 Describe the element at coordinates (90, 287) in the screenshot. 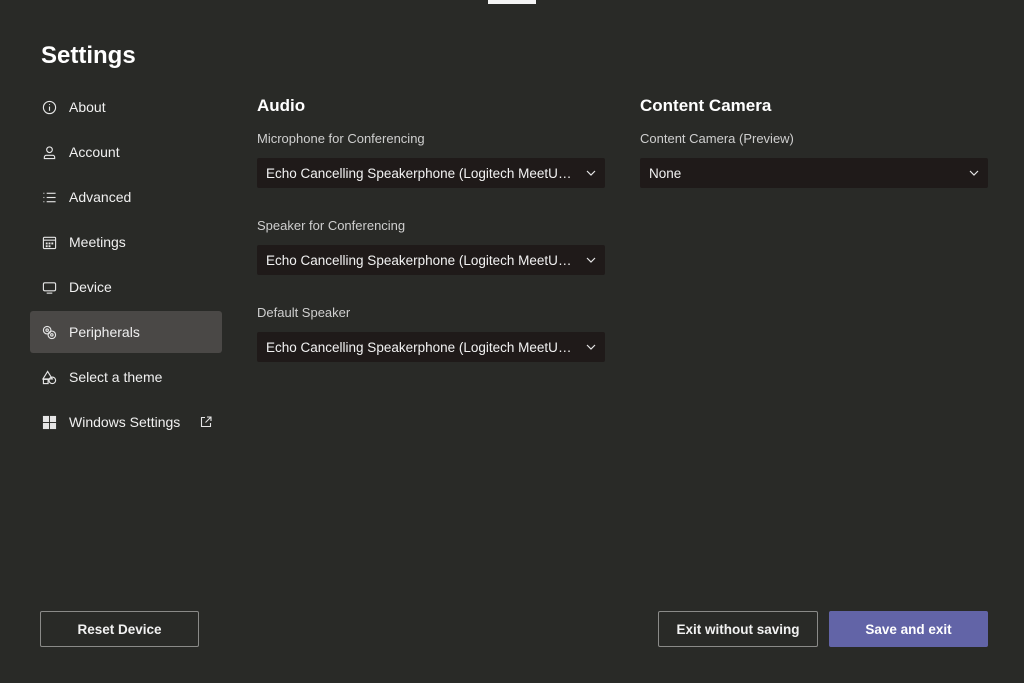

I see `sidebar-item-label: Device` at that location.